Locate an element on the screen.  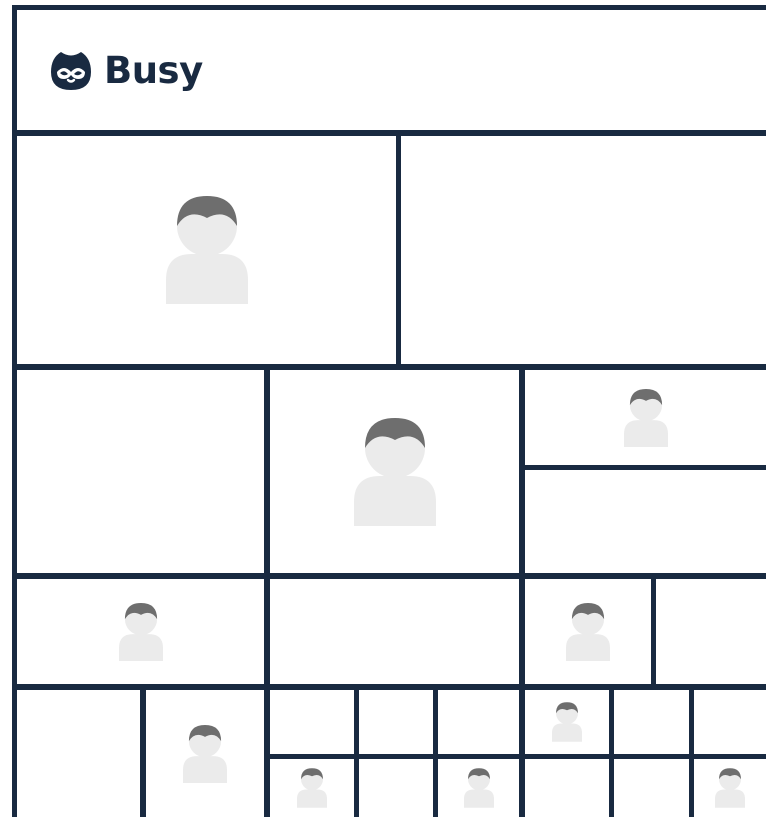
brand-name: Busy is located at coordinates (153, 70).